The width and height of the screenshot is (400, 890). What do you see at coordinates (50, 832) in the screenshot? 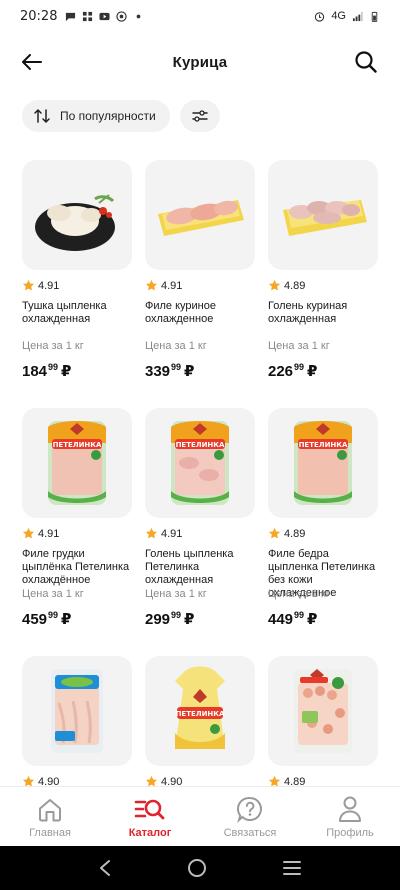
I see `nav-home-label: Главная` at bounding box center [50, 832].